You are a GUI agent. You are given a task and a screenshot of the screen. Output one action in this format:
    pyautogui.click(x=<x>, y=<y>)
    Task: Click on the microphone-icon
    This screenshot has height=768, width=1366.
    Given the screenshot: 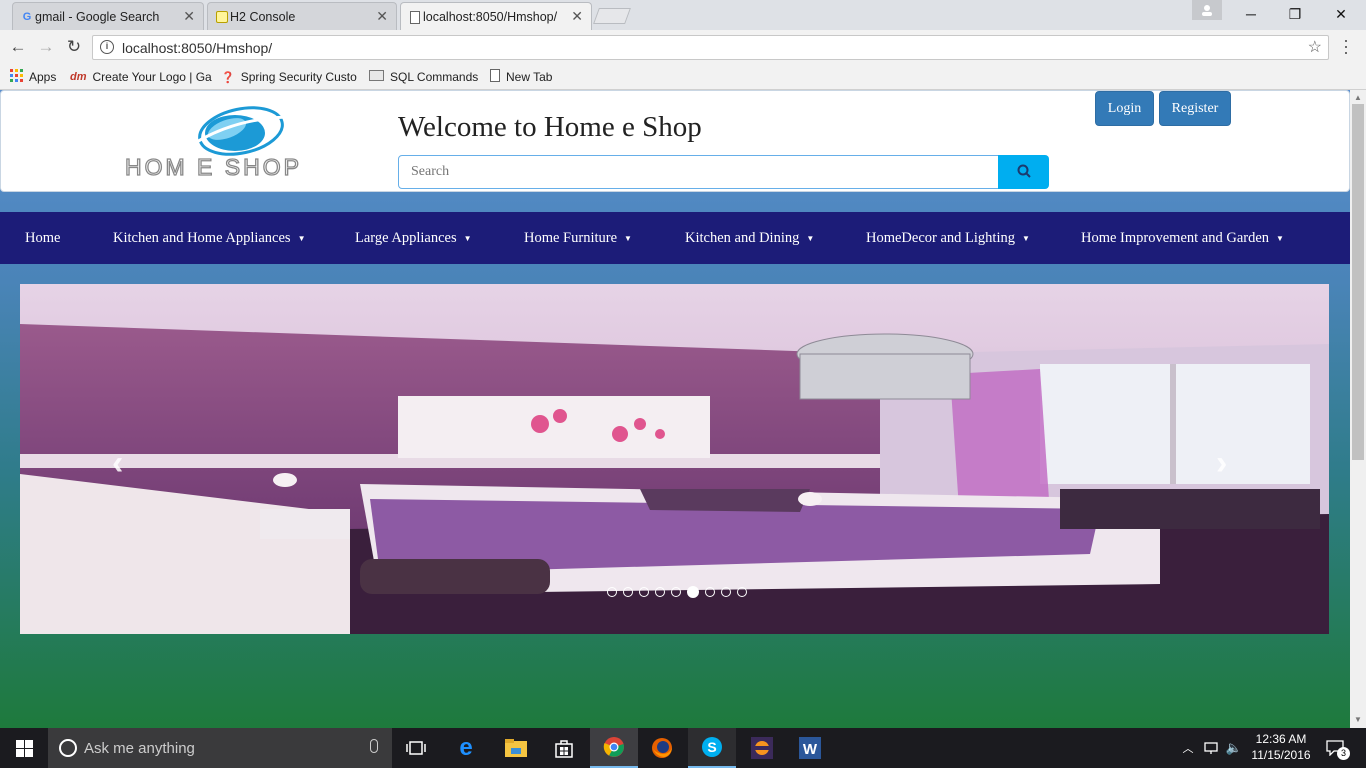 What is the action you would take?
    pyautogui.click(x=374, y=746)
    